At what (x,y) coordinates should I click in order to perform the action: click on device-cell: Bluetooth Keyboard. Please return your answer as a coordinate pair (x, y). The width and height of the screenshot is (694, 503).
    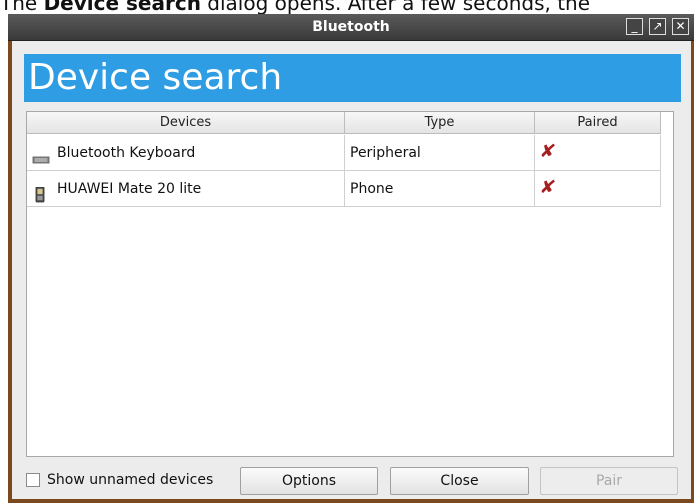
    Looking at the image, I should click on (186, 153).